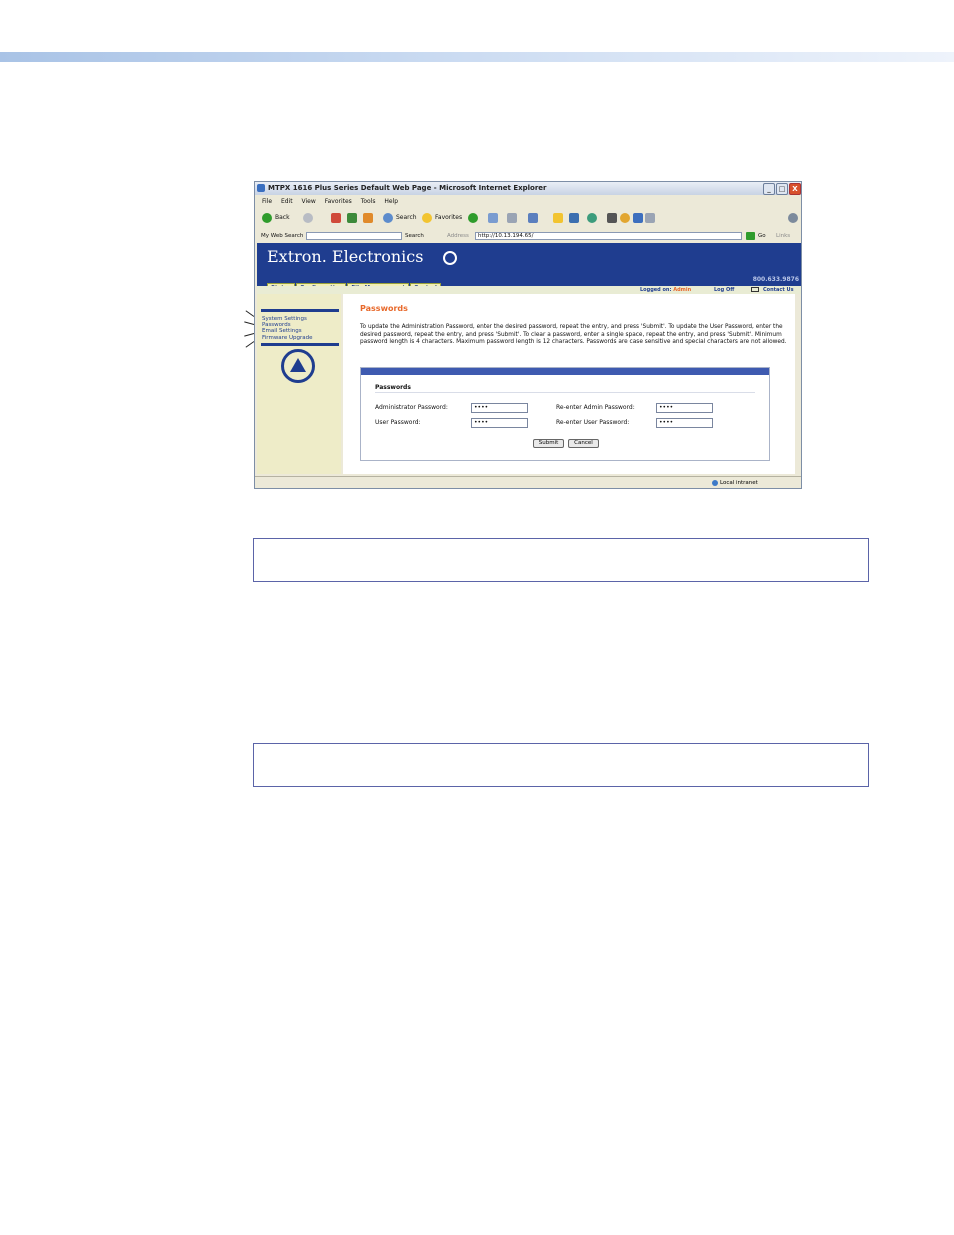  Describe the element at coordinates (608, 236) in the screenshot. I see `address-input: http://10.13.194.65/` at that location.